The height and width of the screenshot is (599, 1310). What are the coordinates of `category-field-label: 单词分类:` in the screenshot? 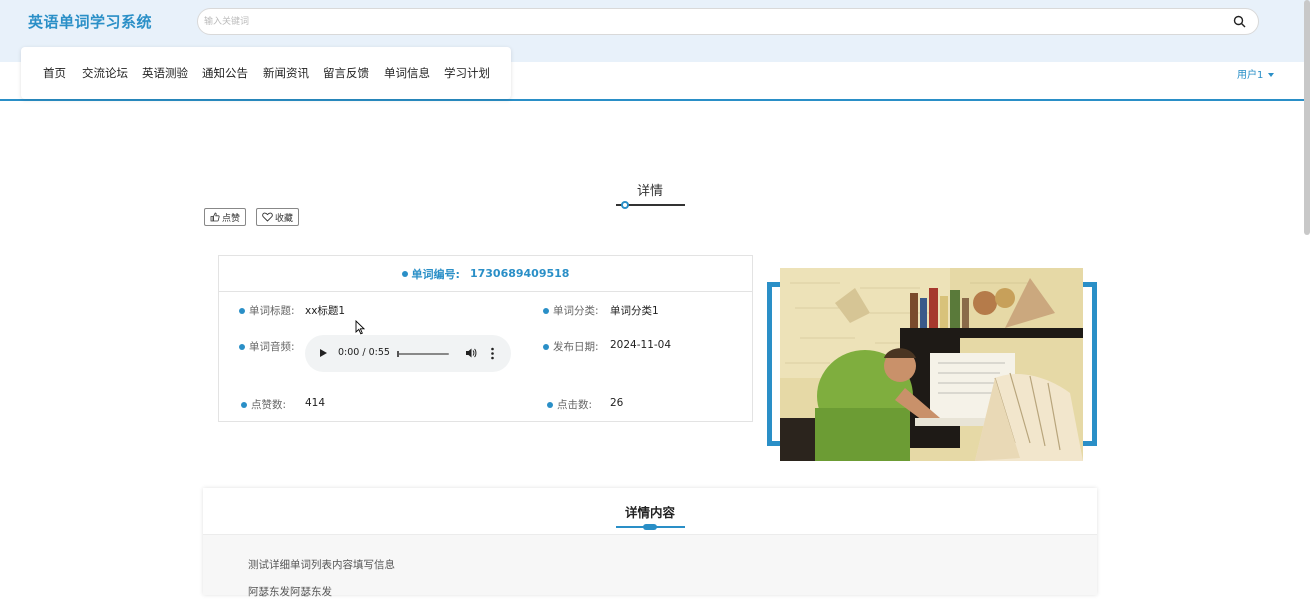 It's located at (571, 310).